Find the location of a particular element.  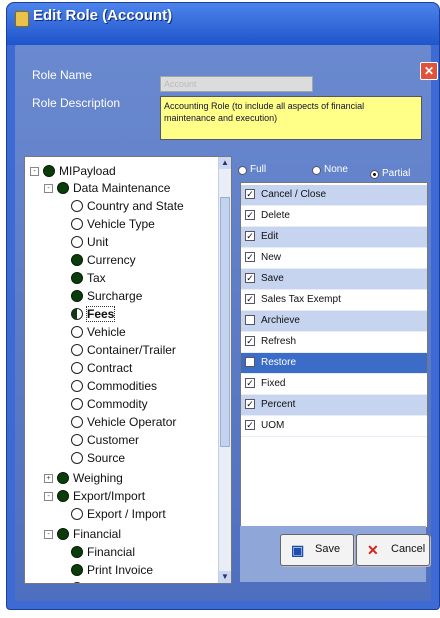

permission-row: ✓ Refresh is located at coordinates (334, 342).